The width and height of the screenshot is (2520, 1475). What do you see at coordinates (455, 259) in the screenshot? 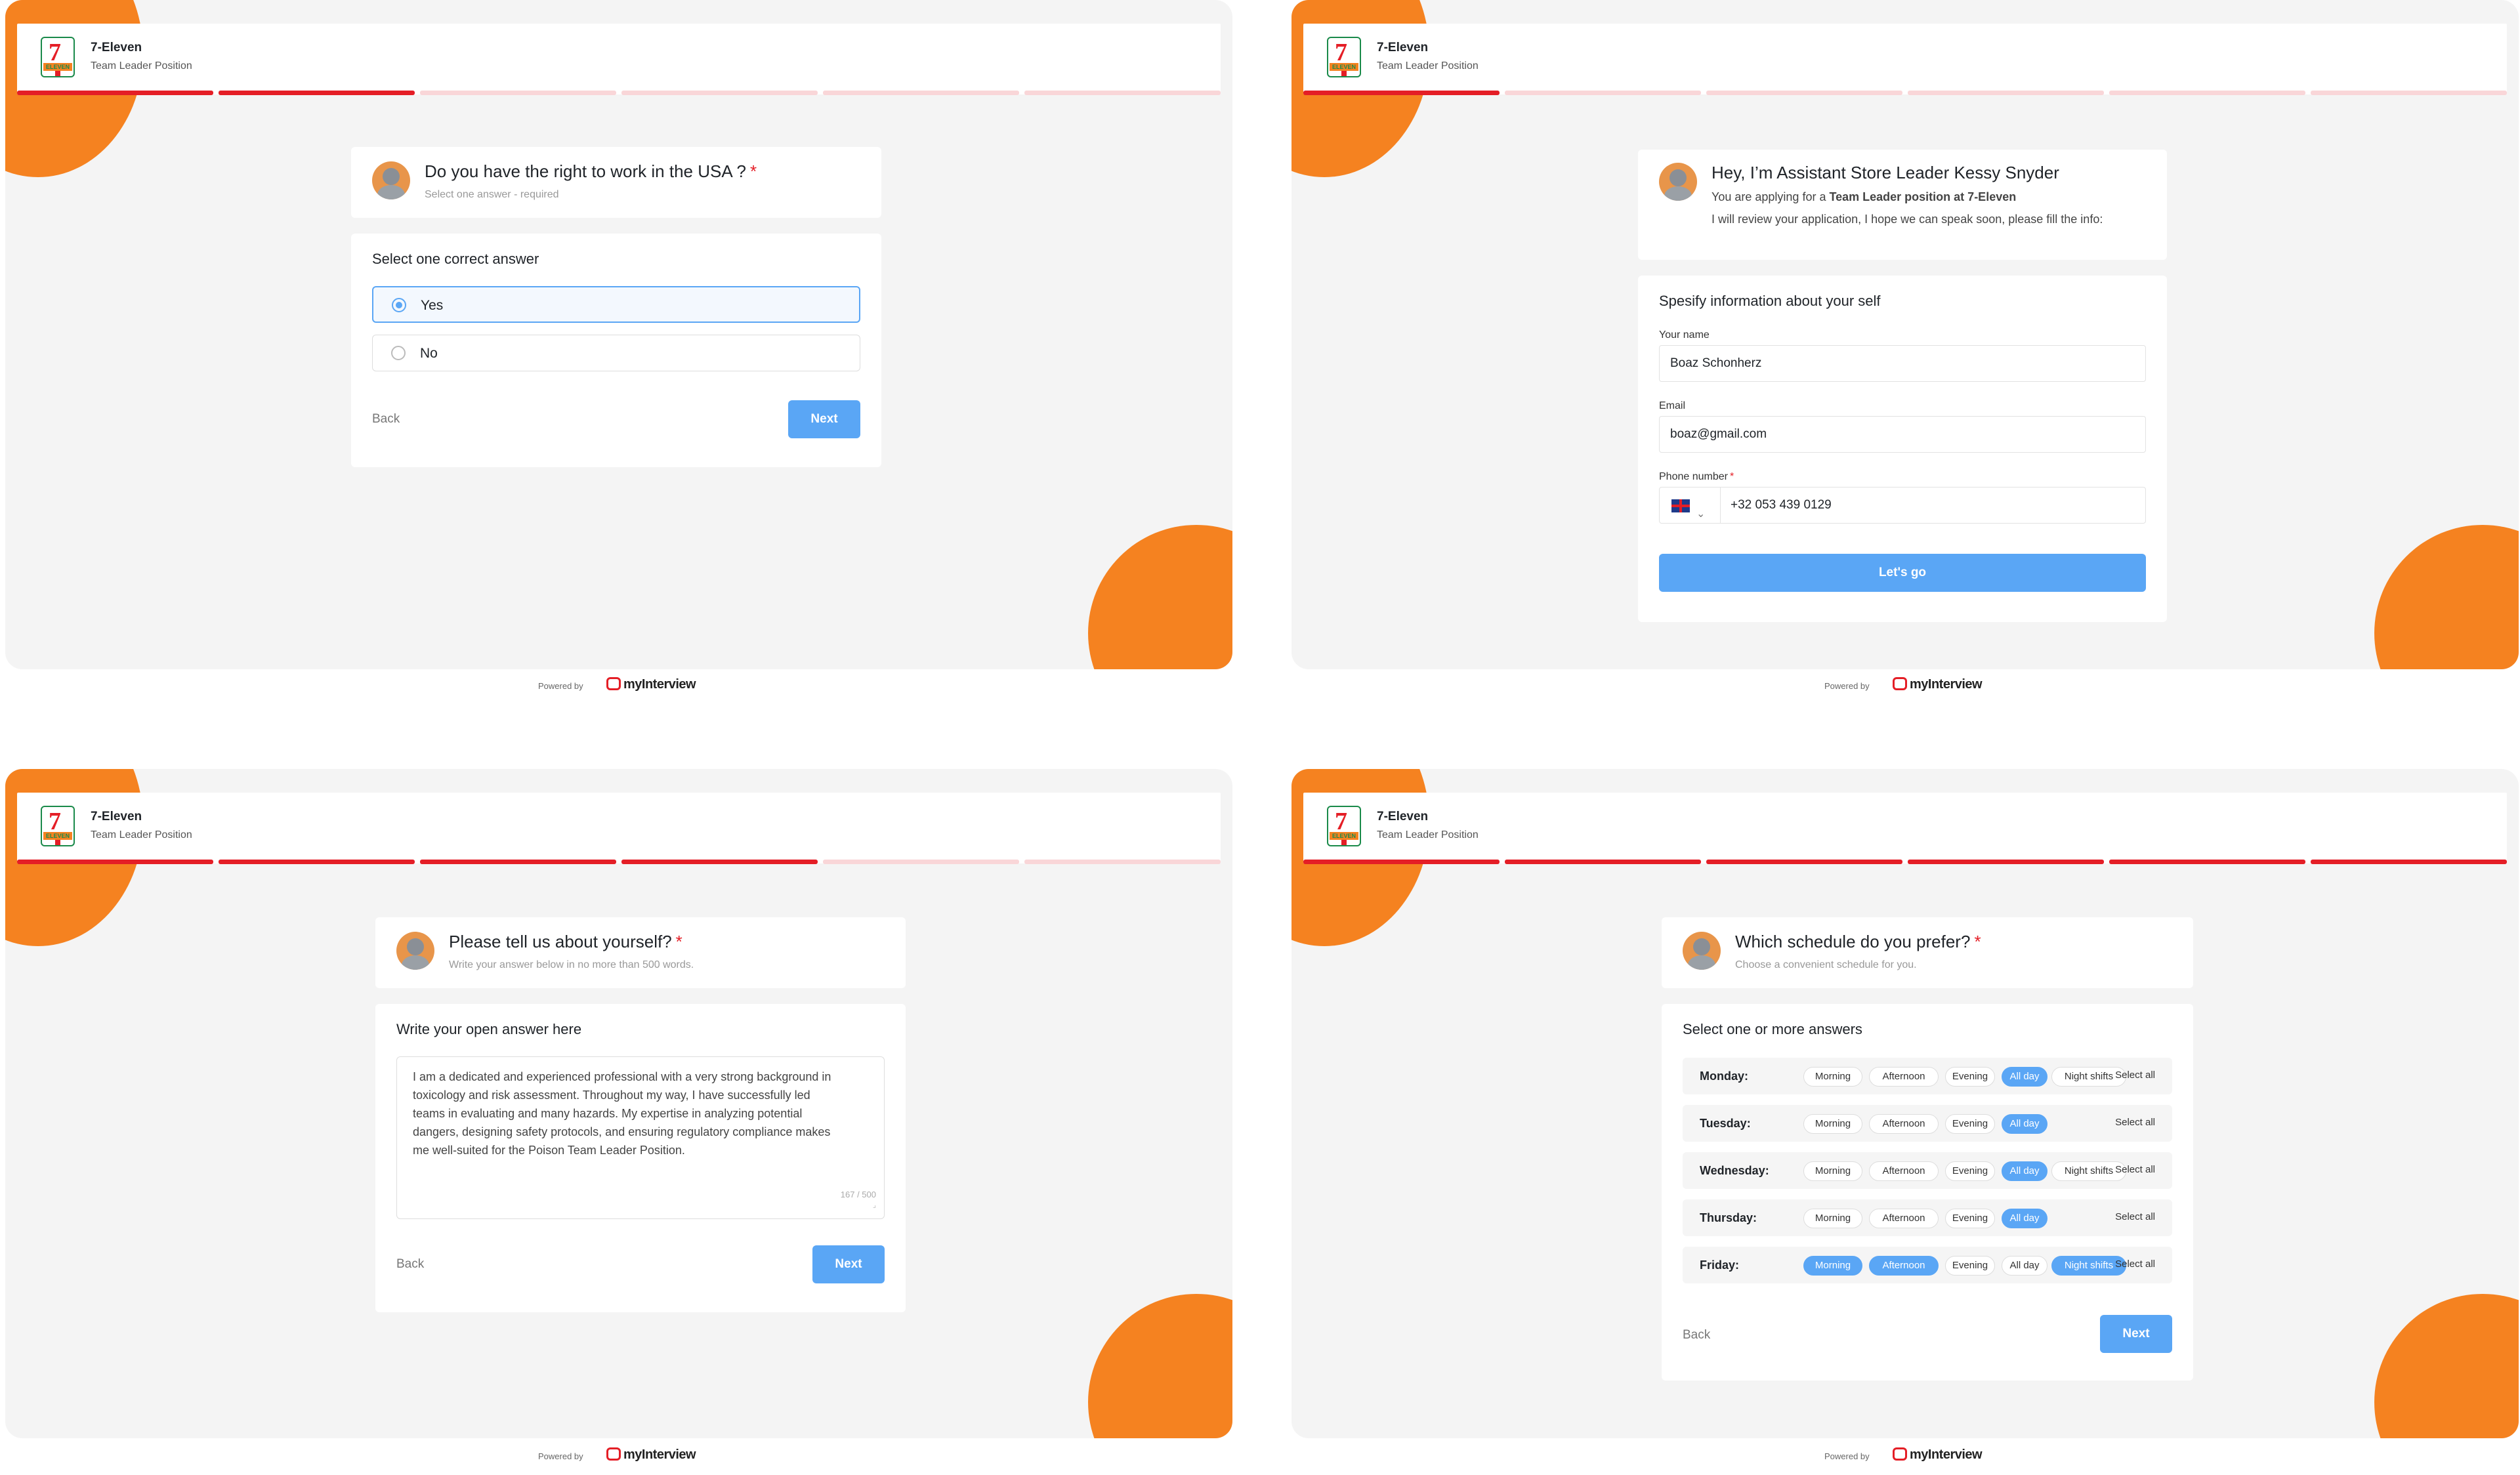
I see `section-title: Select one correct answer` at bounding box center [455, 259].